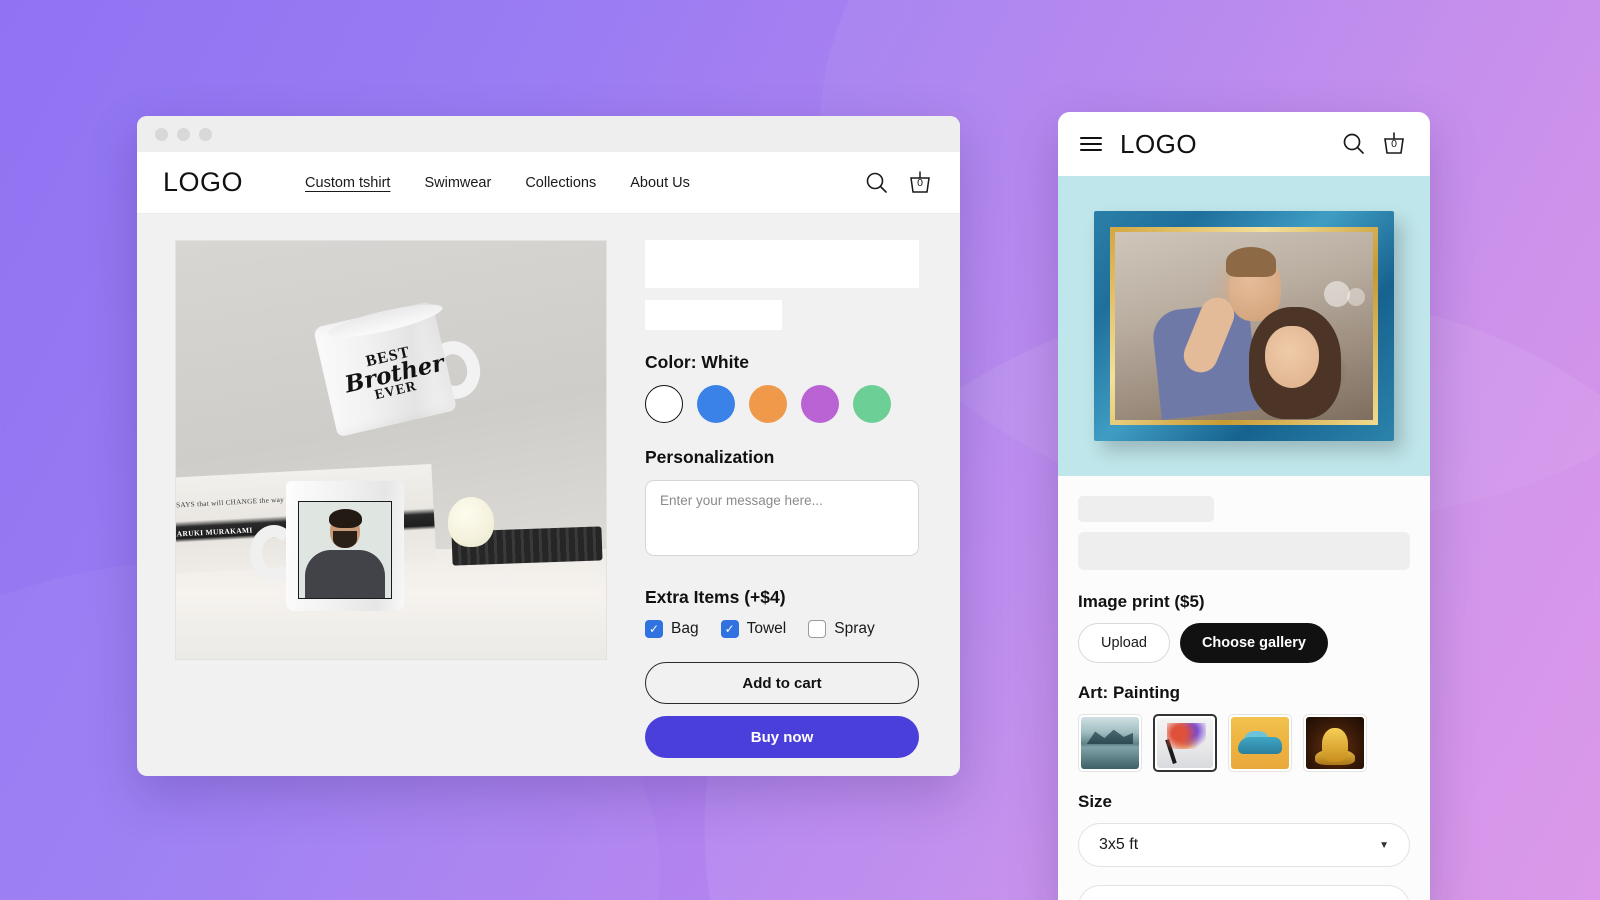 This screenshot has height=900, width=1600. Describe the element at coordinates (1244, 892) in the screenshot. I see `mobile-next-field-stub` at that location.